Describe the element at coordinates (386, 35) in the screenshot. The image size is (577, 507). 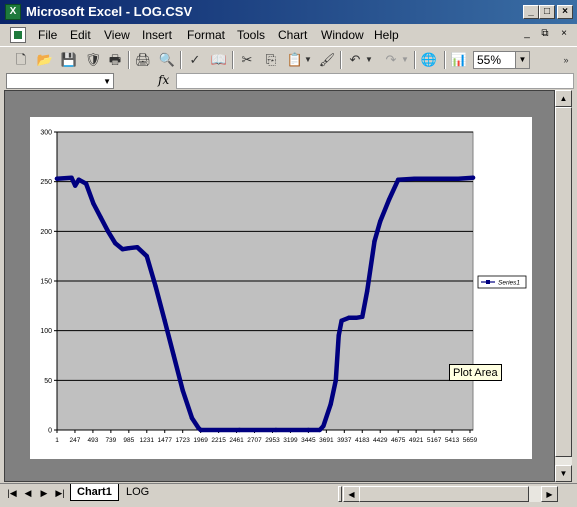
I see `menu-help: Help` at that location.